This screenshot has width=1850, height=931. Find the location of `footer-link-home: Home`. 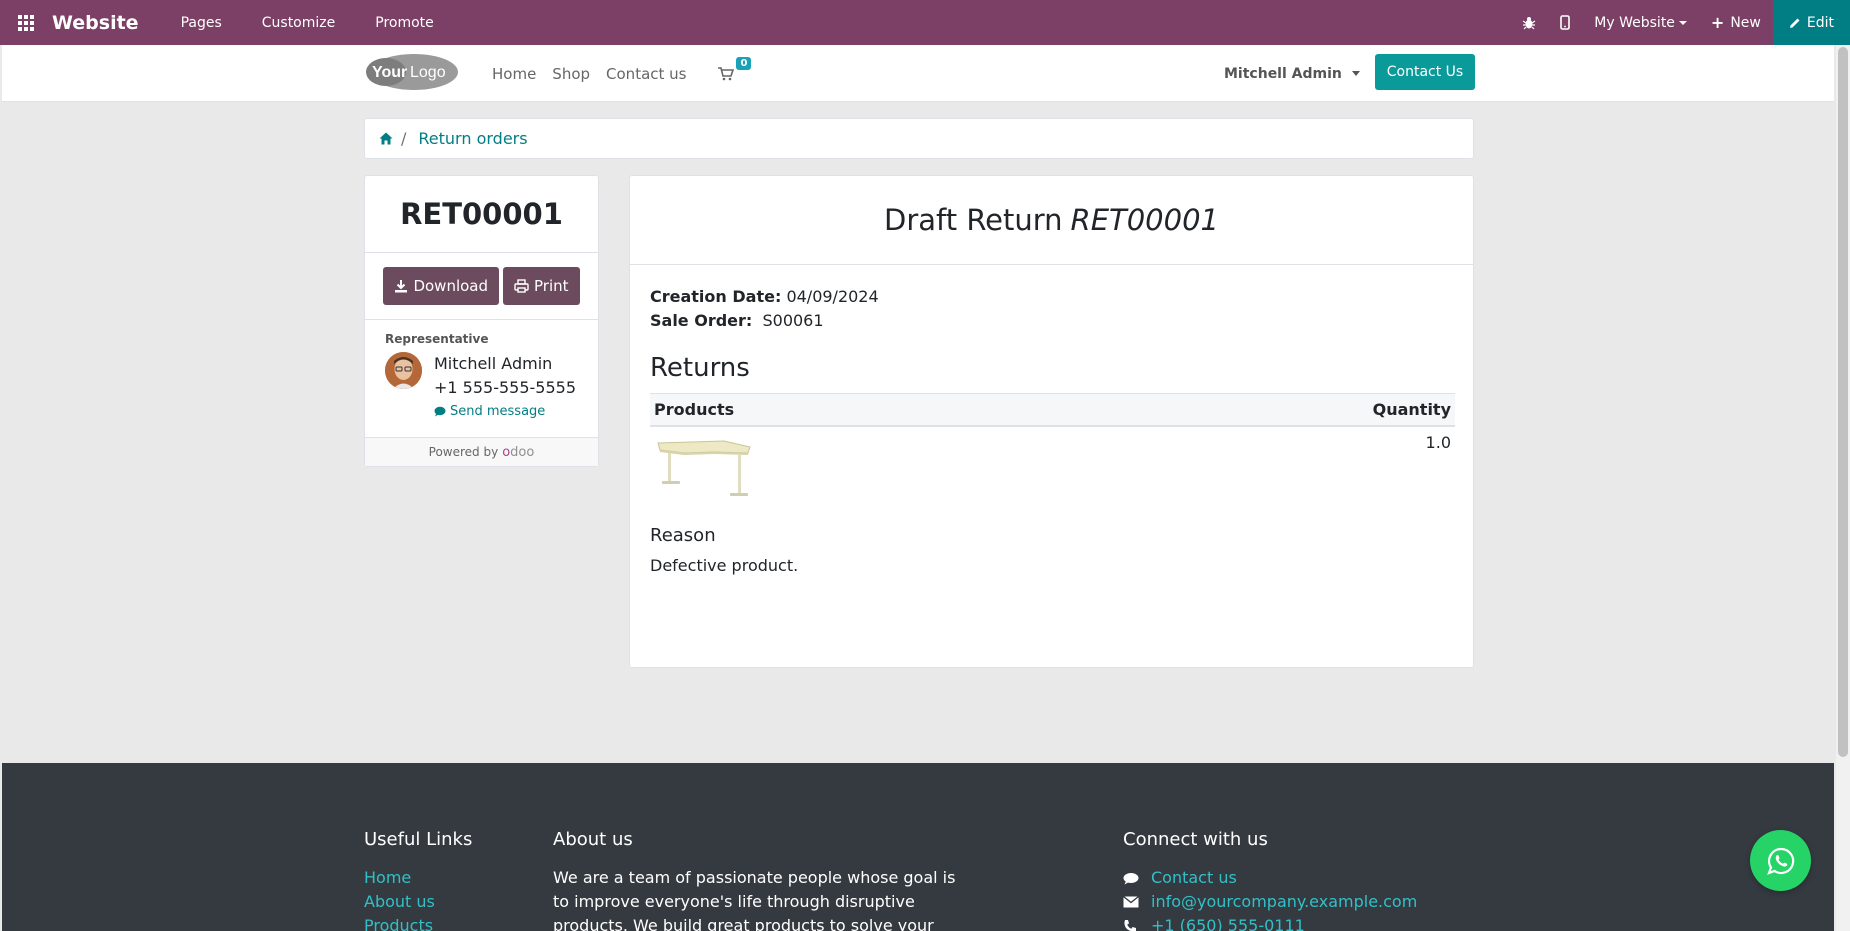

footer-link-home: Home is located at coordinates (418, 878).